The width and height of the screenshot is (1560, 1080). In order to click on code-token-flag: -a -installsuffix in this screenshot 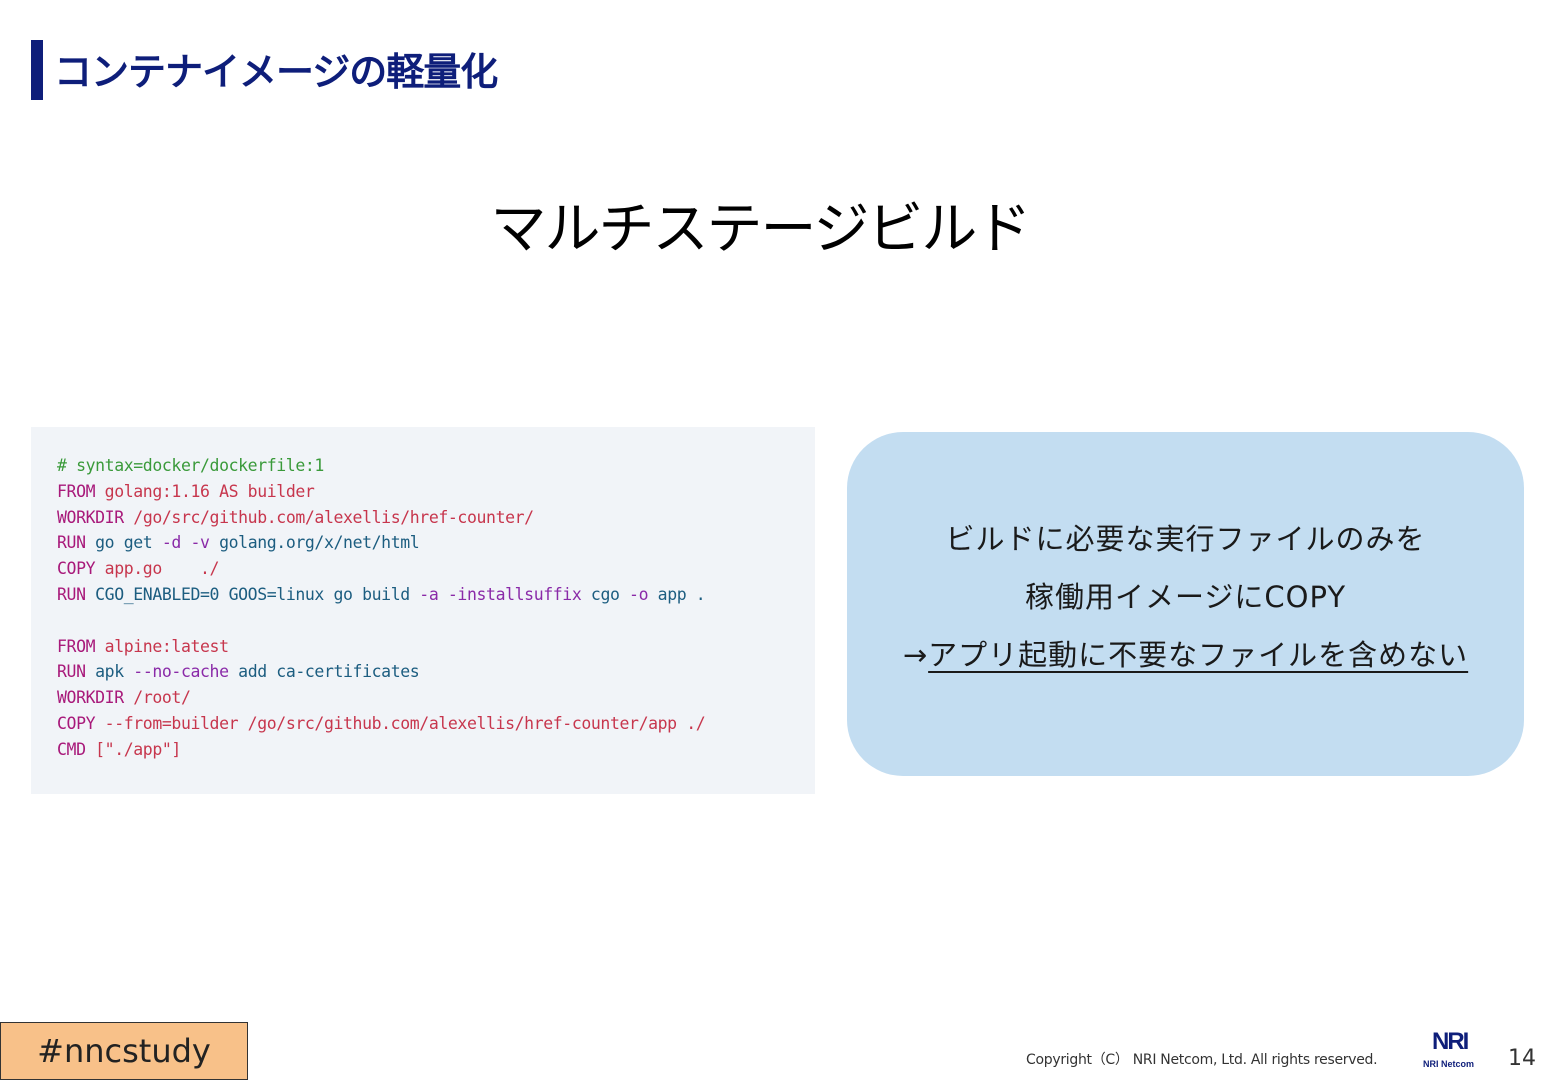, I will do `click(505, 594)`.